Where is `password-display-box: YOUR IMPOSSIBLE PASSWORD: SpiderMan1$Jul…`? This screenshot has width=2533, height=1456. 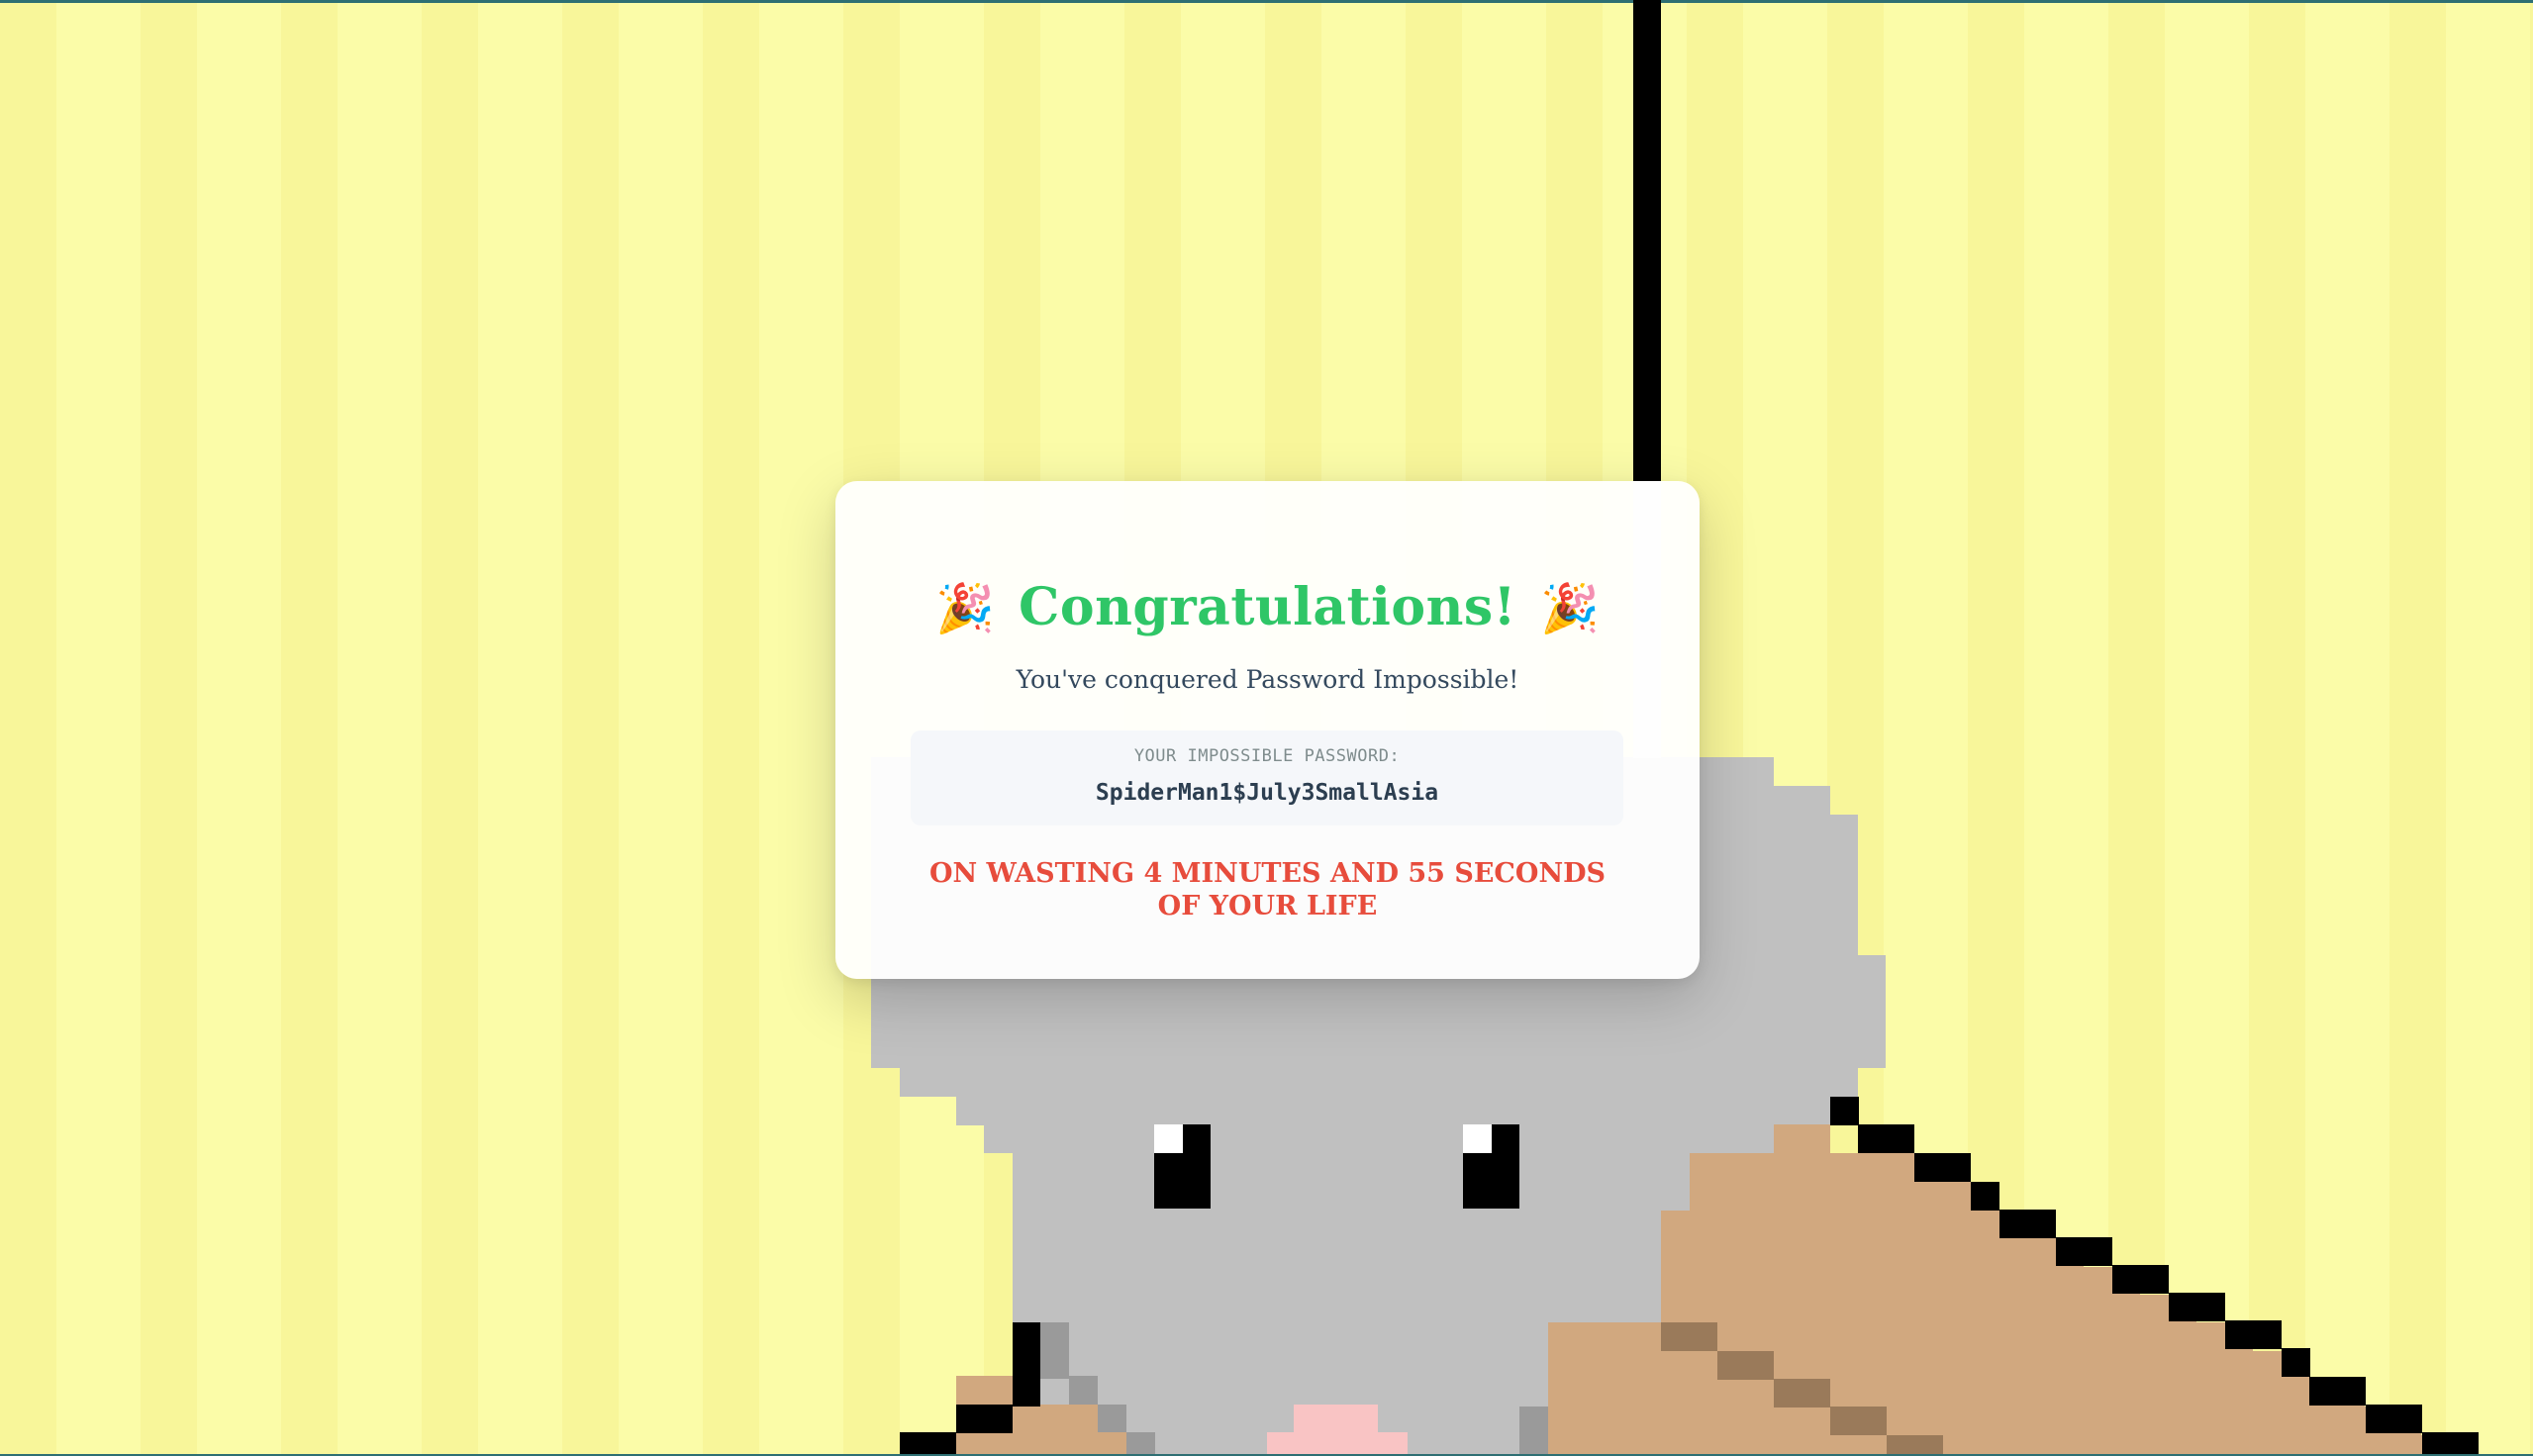
password-display-box: YOUR IMPOSSIBLE PASSWORD: SpiderMan1$Jul… is located at coordinates (1267, 777).